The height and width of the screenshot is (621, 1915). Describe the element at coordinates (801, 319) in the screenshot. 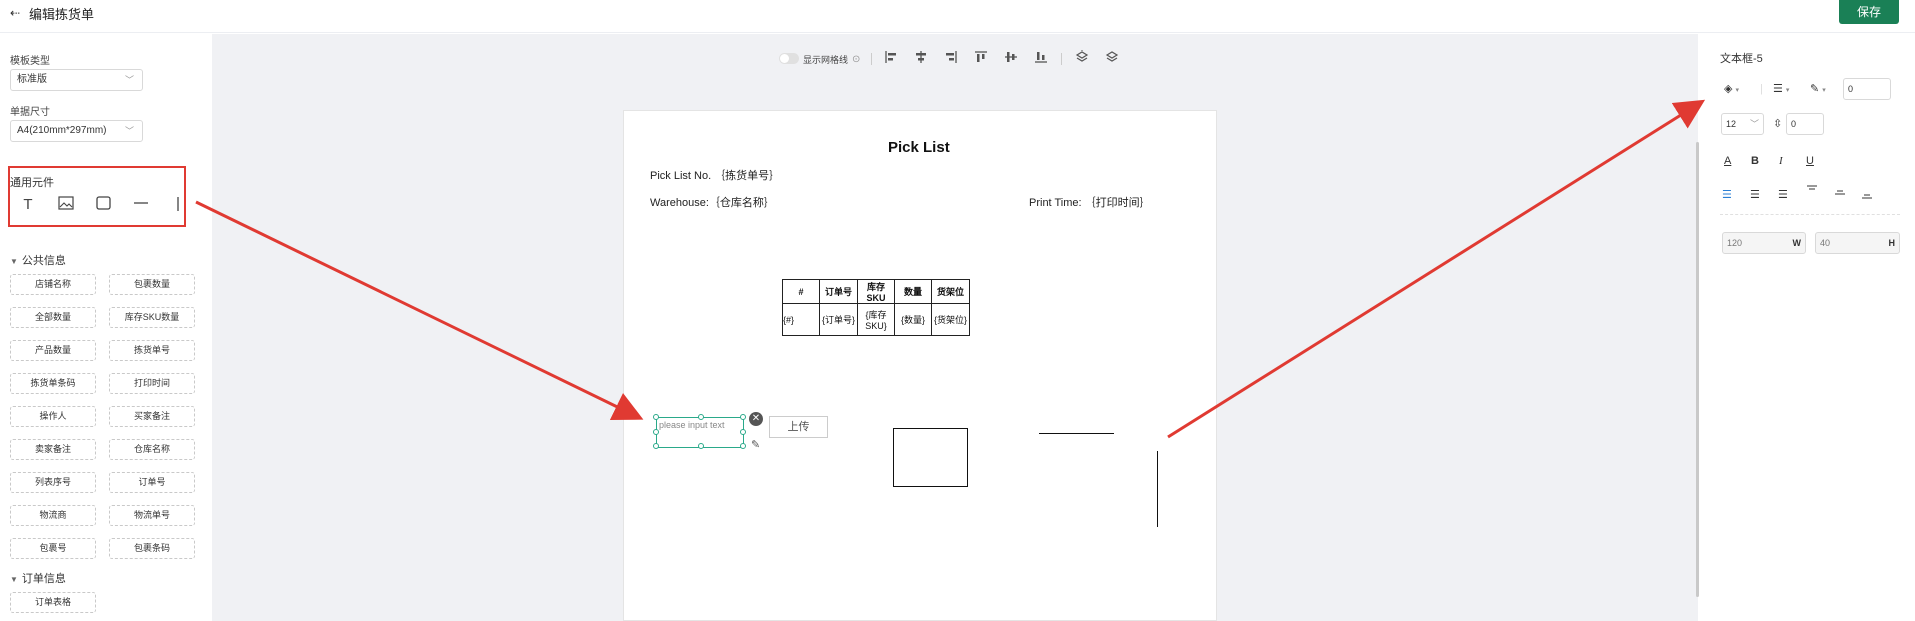

I see `table-cell: {#}` at that location.